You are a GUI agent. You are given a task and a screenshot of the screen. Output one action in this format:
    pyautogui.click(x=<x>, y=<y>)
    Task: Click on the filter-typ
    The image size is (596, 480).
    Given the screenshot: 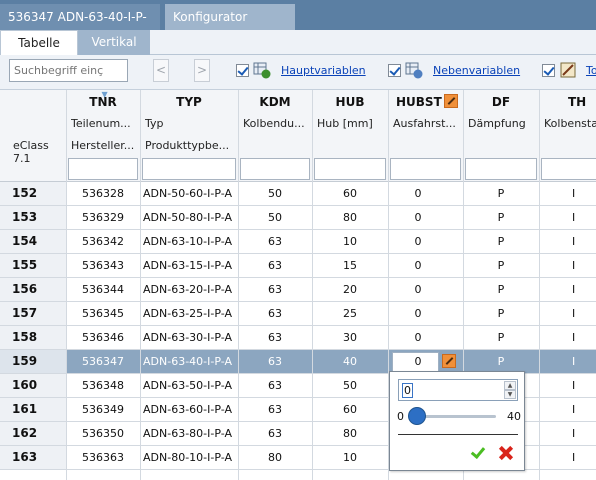 What is the action you would take?
    pyautogui.click(x=189, y=169)
    